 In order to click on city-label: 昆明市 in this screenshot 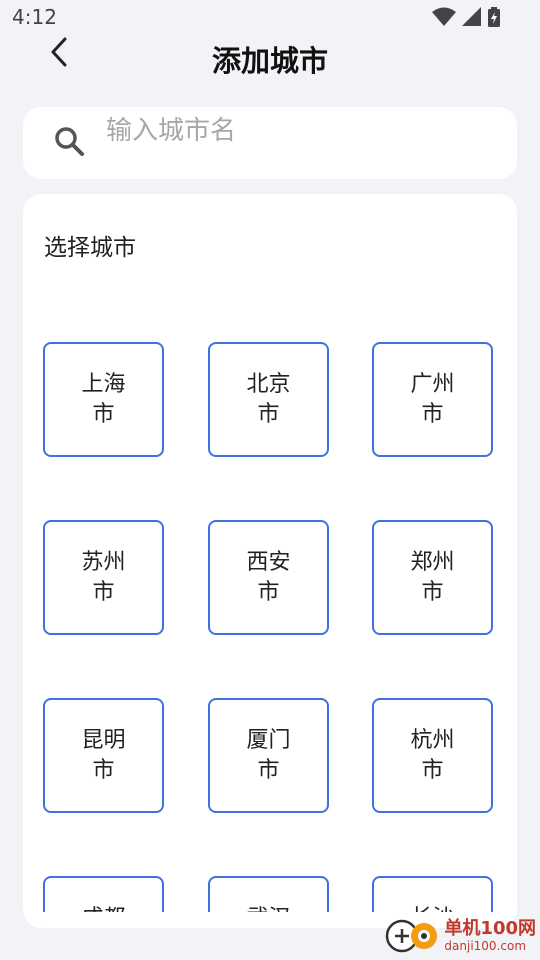, I will do `click(103, 755)`.